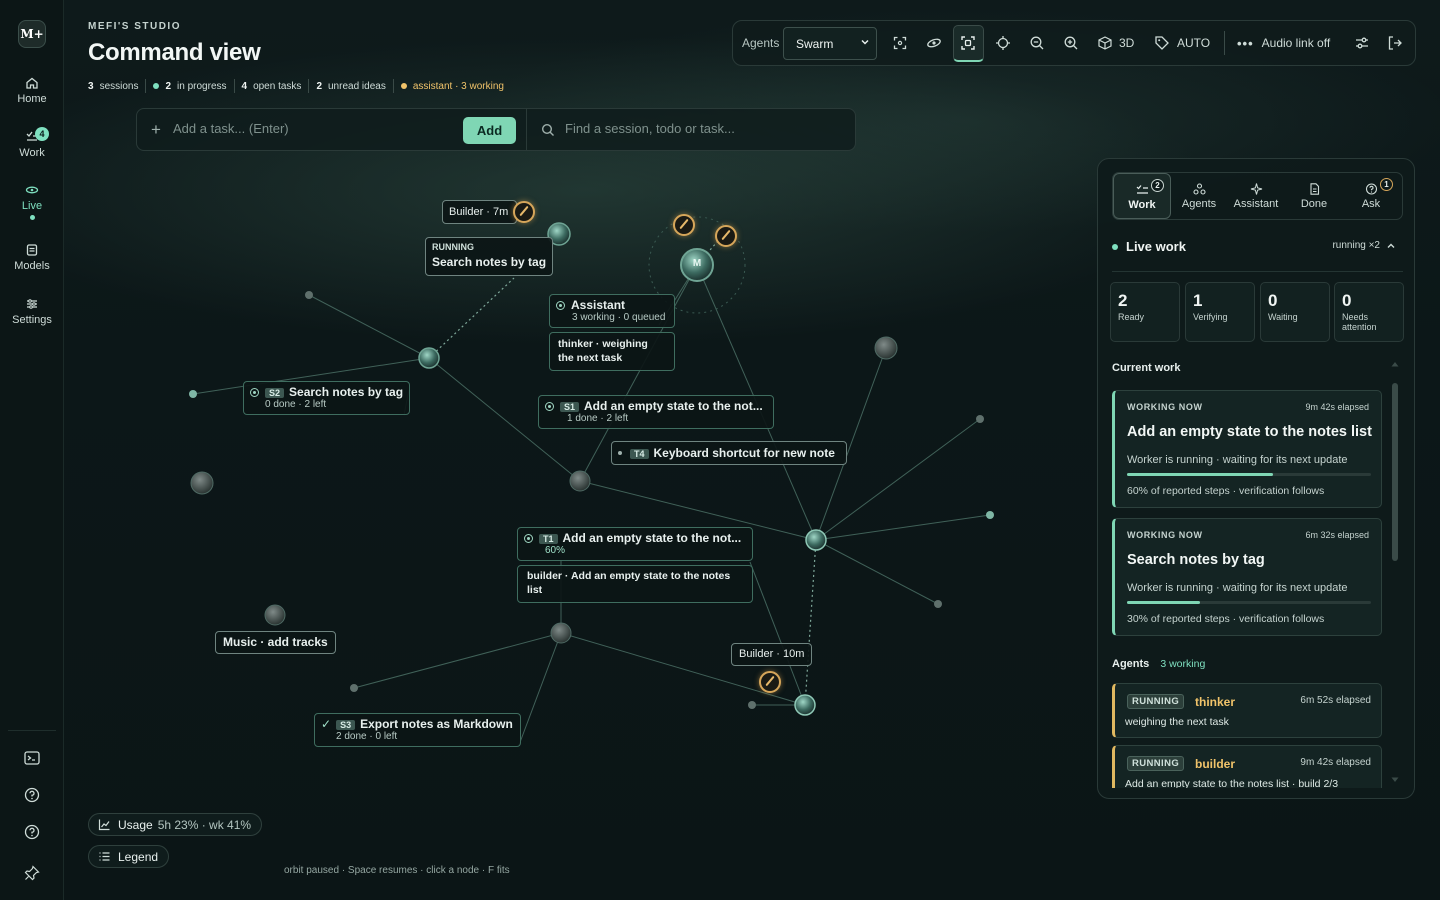  I want to click on stat-sessions: 3 sessions, so click(113, 86).